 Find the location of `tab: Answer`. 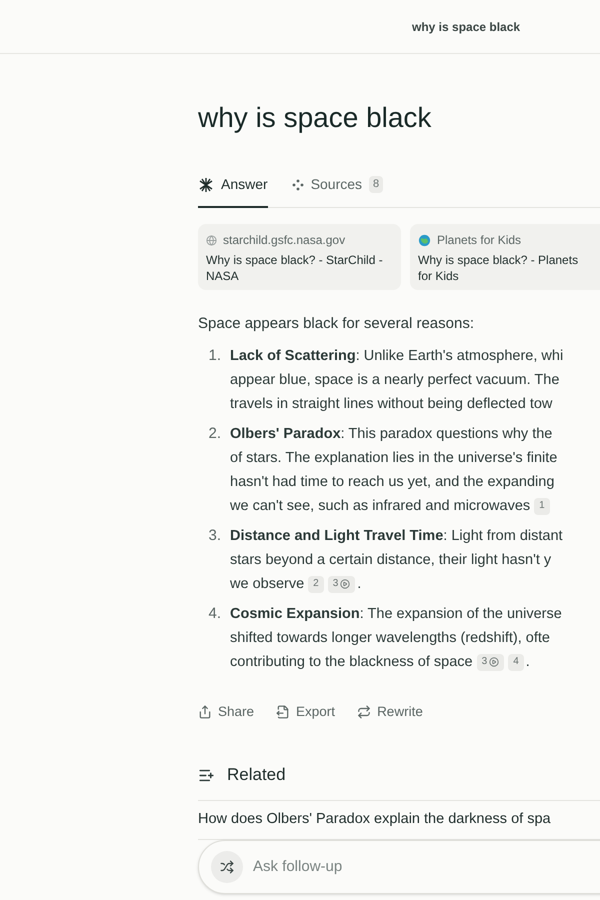

tab: Answer is located at coordinates (233, 186).